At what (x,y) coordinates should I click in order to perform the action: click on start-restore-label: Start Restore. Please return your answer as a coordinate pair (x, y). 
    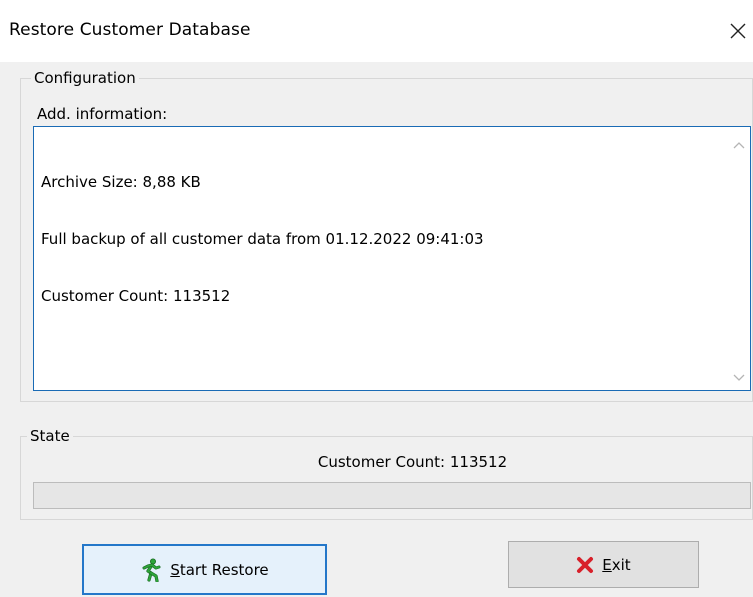
    Looking at the image, I should click on (219, 569).